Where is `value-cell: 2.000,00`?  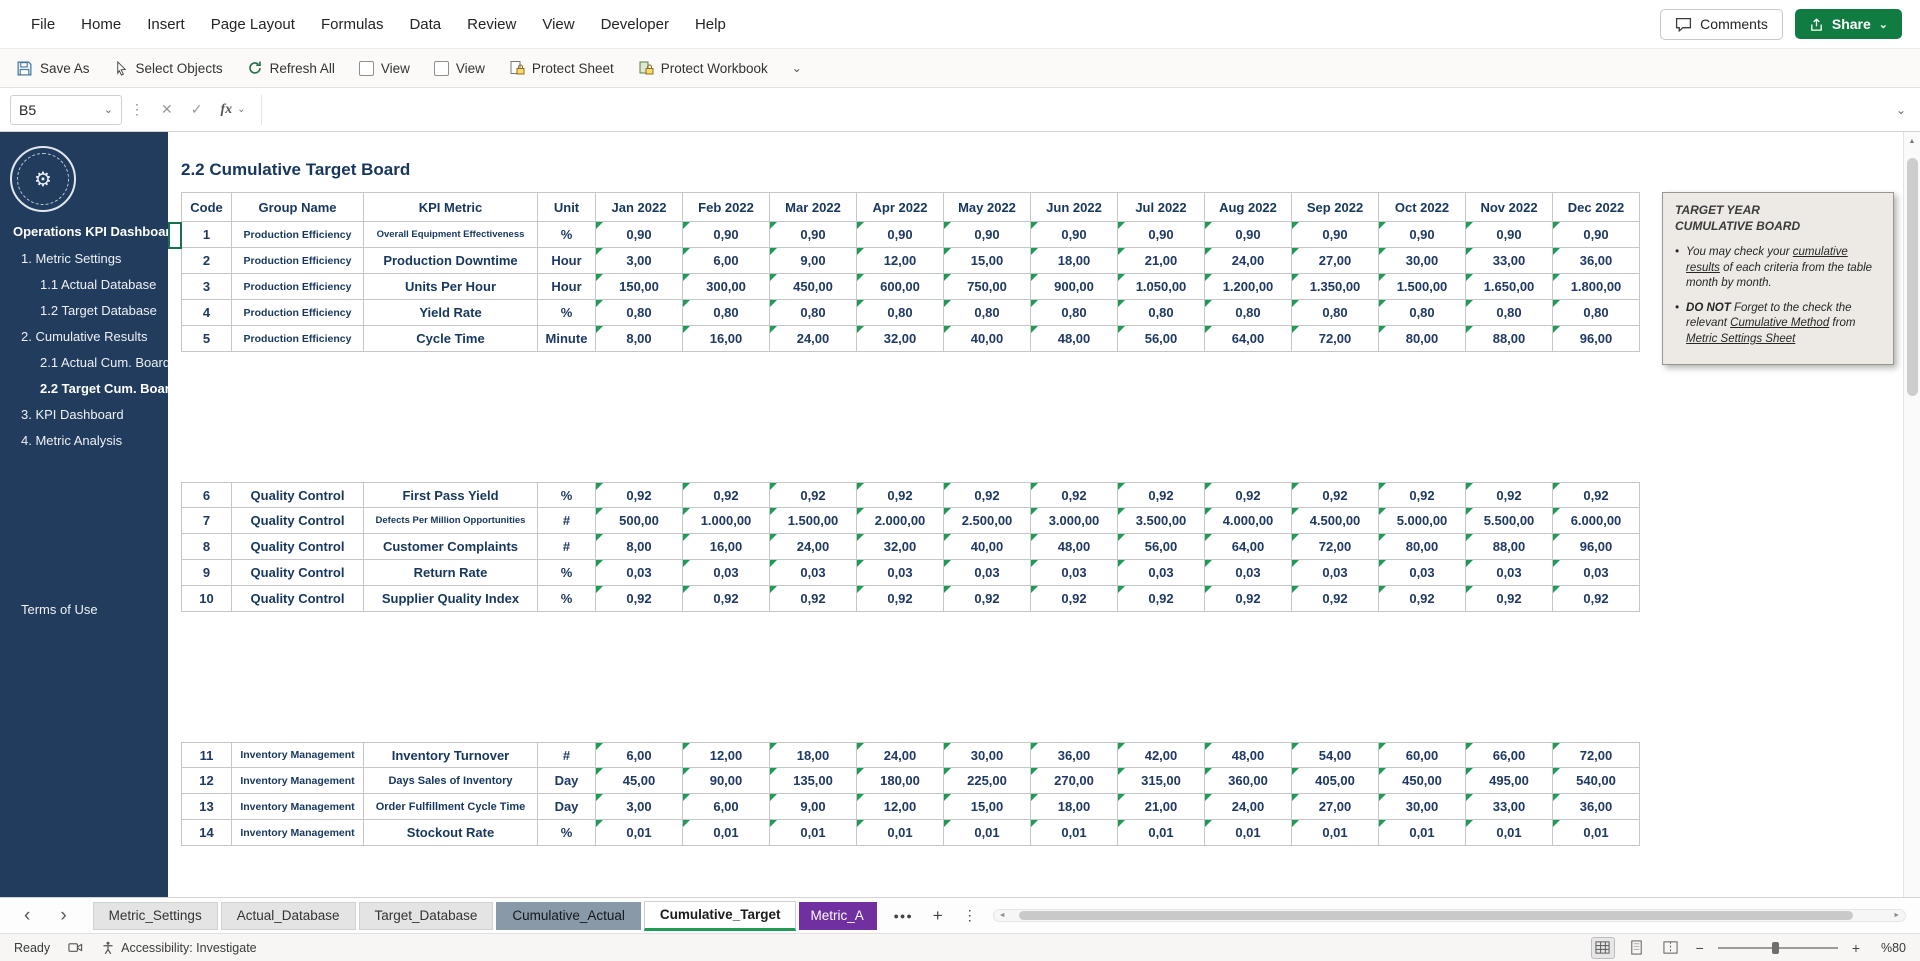 value-cell: 2.000,00 is located at coordinates (900, 521).